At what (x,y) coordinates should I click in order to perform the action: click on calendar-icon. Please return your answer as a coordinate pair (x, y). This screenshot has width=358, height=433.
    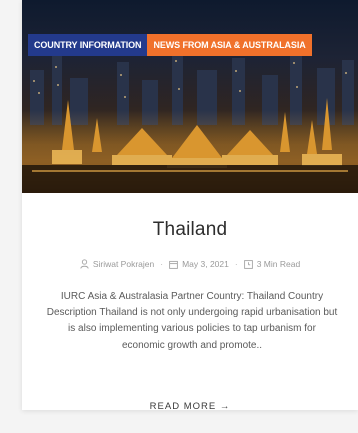
    Looking at the image, I should click on (173, 264).